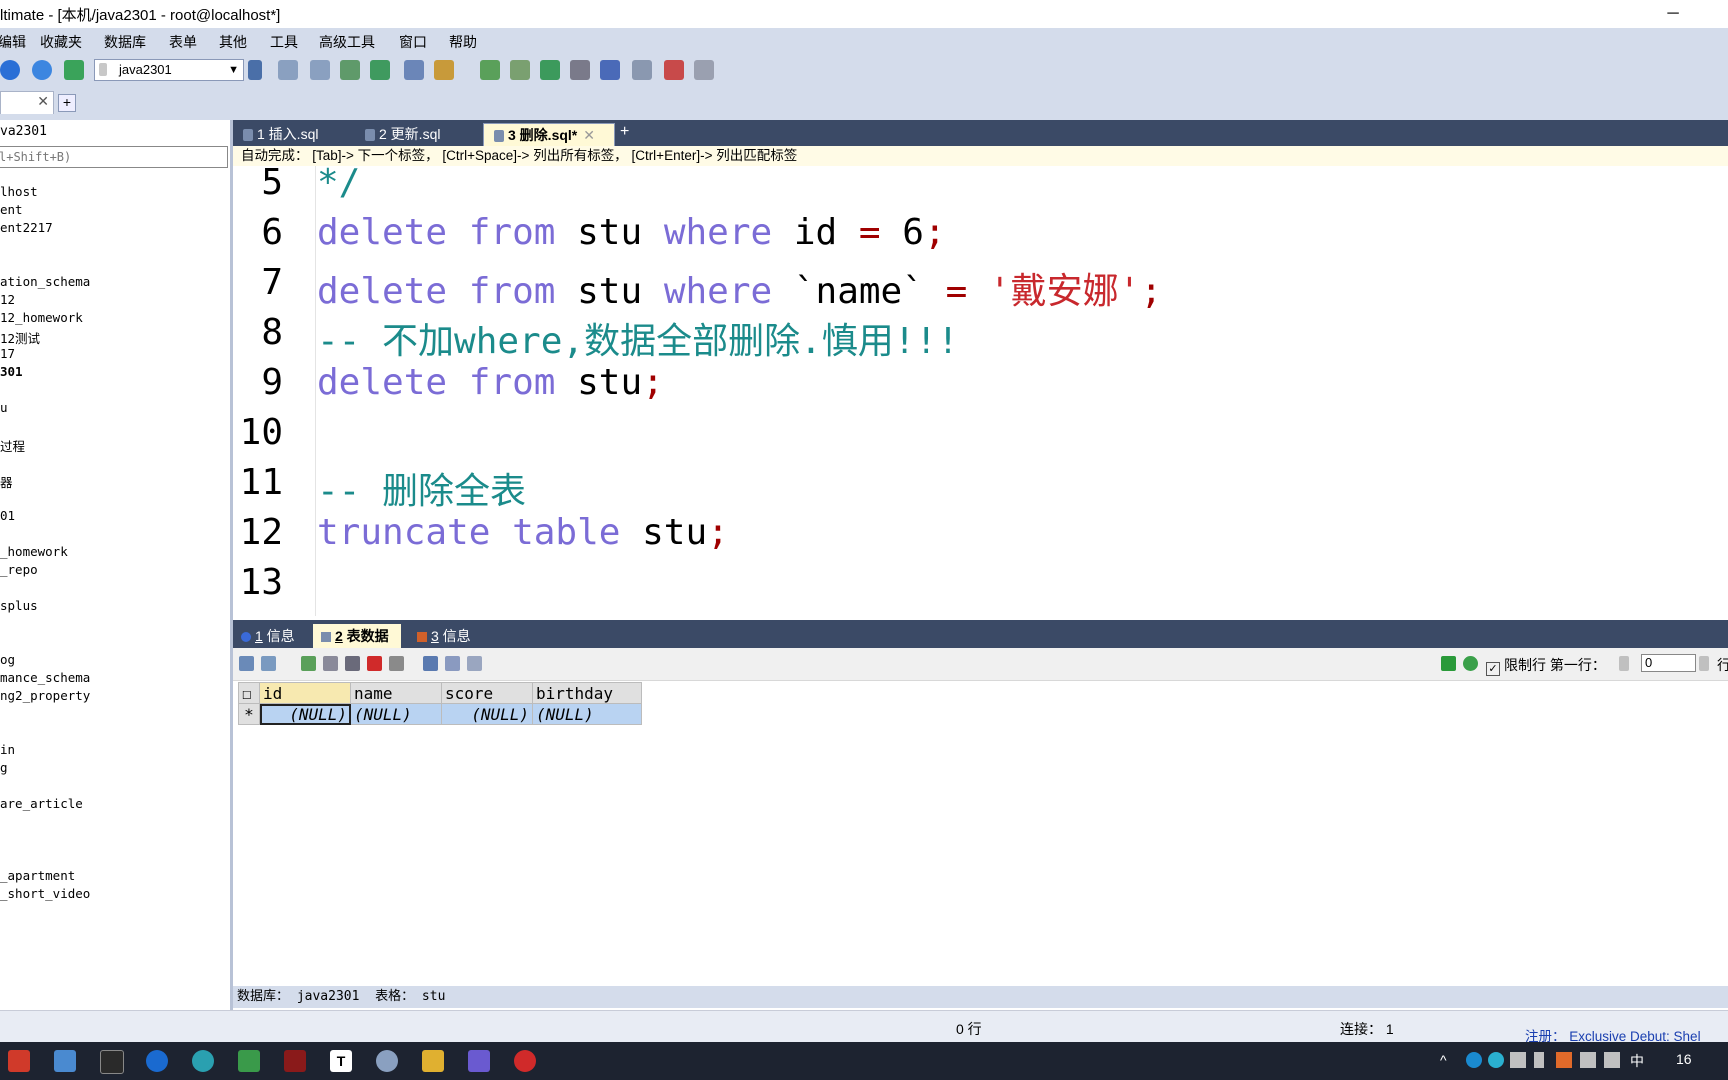  What do you see at coordinates (739, 288) in the screenshot?
I see `code-line: delete from stu where `name` = '戴安娜';` at bounding box center [739, 288].